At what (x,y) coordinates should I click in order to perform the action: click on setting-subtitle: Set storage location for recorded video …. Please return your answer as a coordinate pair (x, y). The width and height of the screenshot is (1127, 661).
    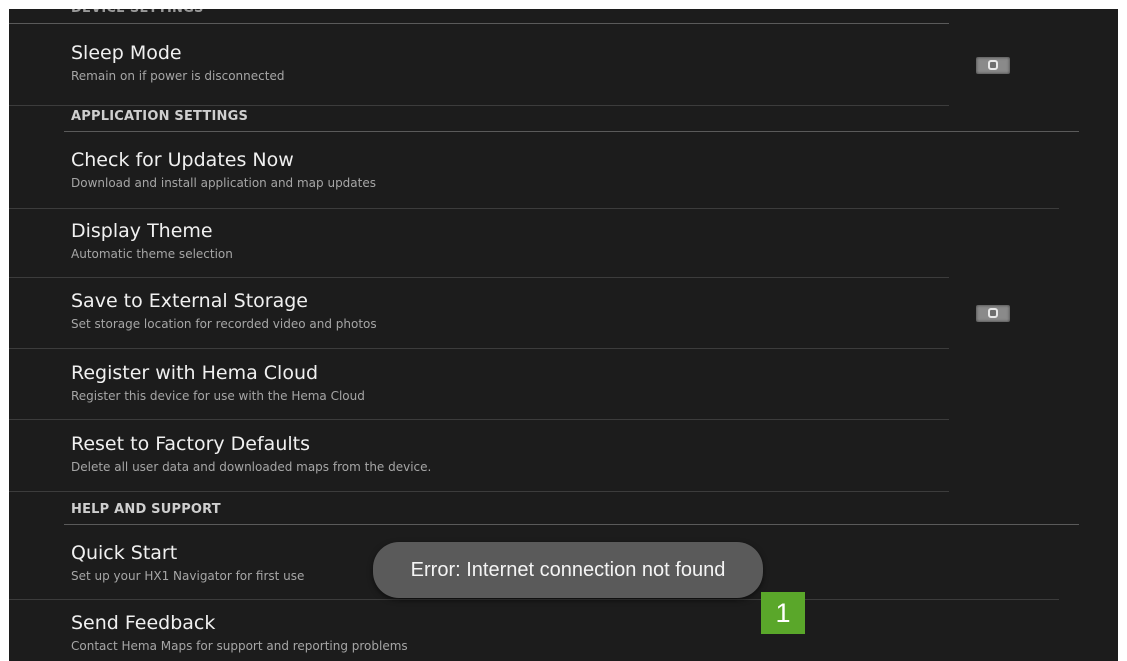
    Looking at the image, I should click on (224, 324).